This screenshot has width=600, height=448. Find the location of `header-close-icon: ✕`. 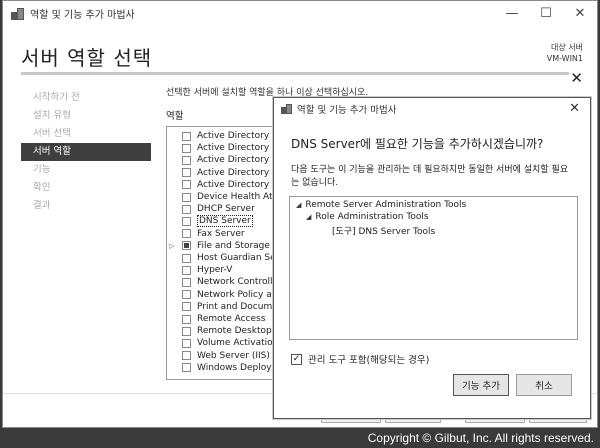

header-close-icon: ✕ is located at coordinates (576, 78).